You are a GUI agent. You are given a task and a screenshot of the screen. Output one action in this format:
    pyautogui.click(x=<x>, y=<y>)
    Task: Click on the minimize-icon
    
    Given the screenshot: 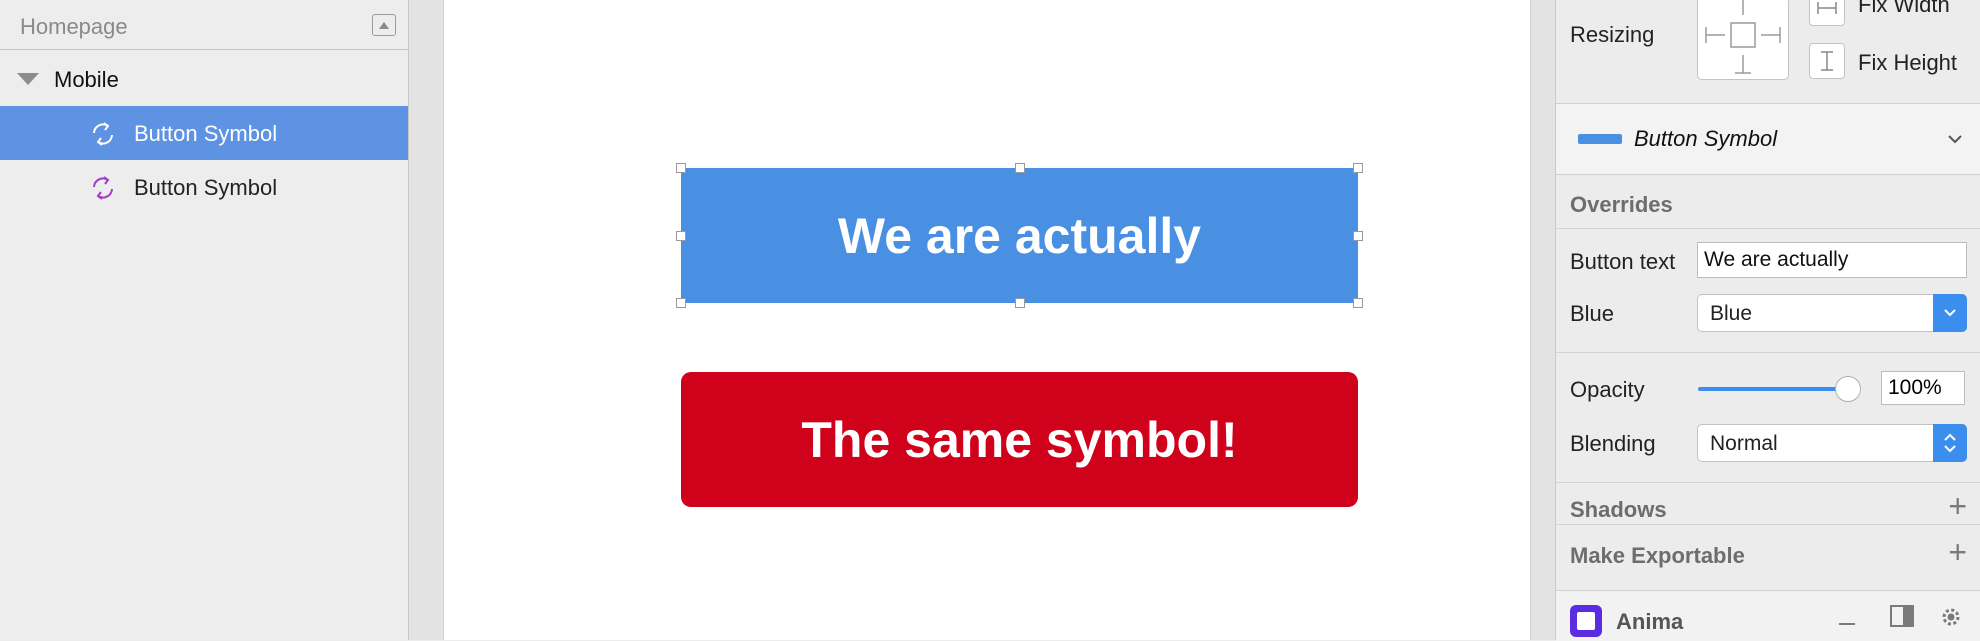 What is the action you would take?
    pyautogui.click(x=1847, y=618)
    